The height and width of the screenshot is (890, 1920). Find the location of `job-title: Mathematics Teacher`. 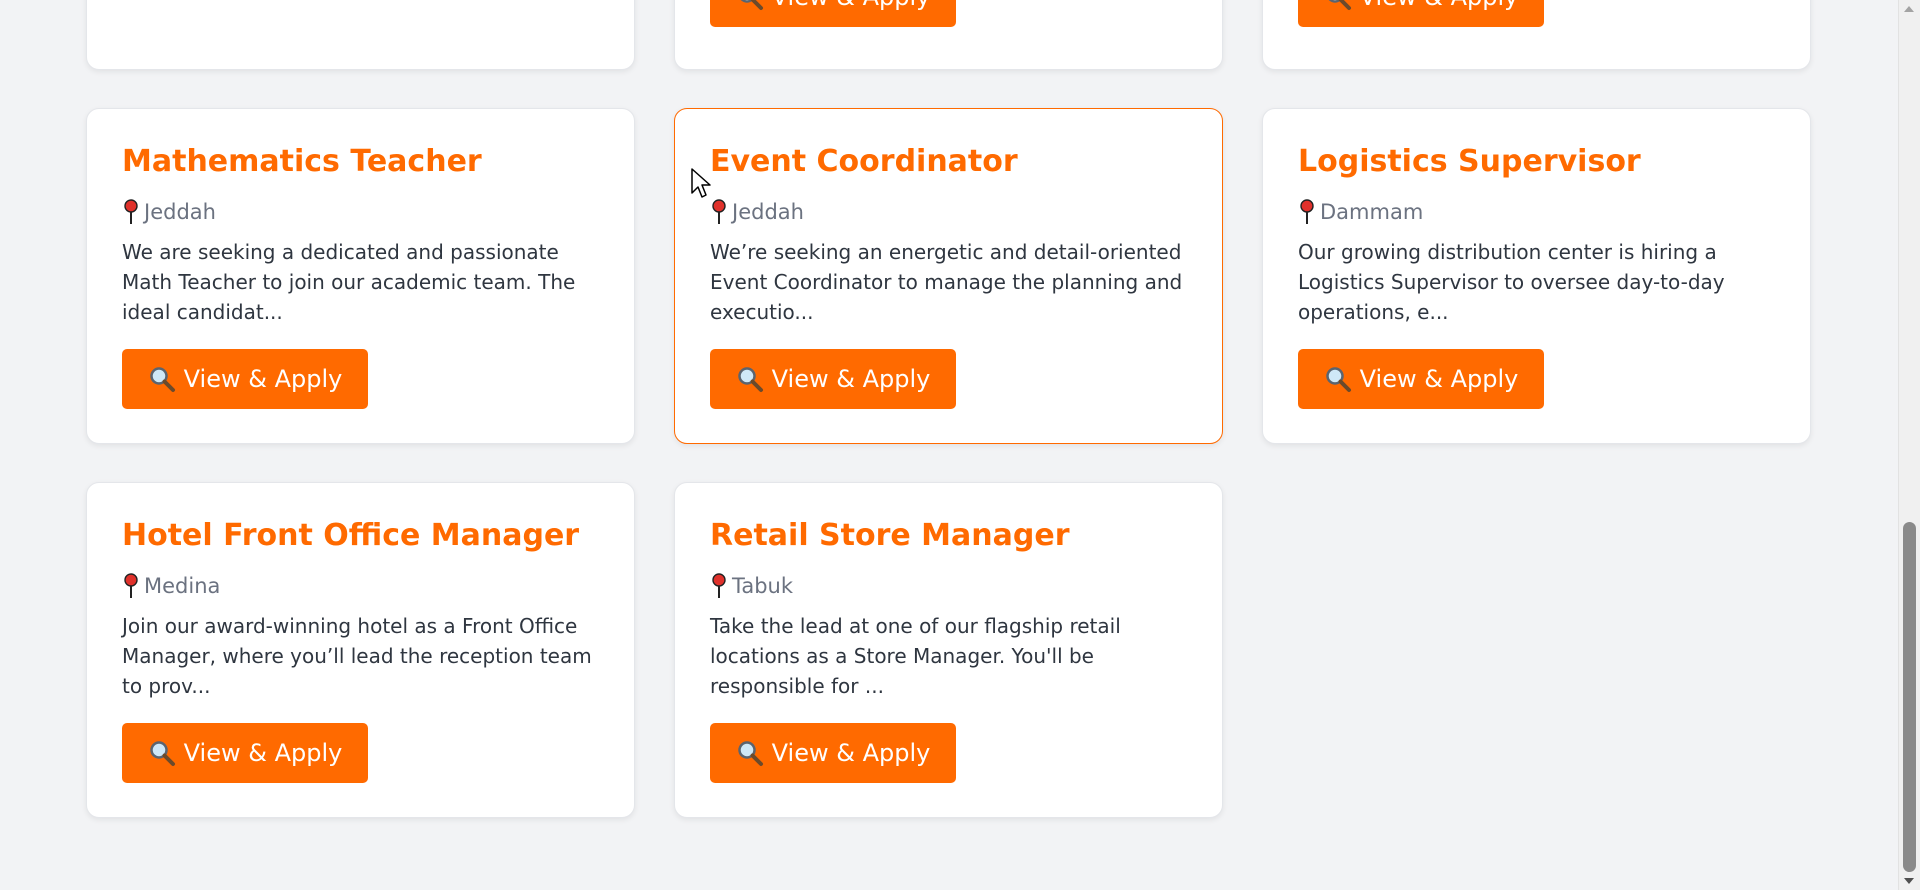

job-title: Mathematics Teacher is located at coordinates (302, 162).